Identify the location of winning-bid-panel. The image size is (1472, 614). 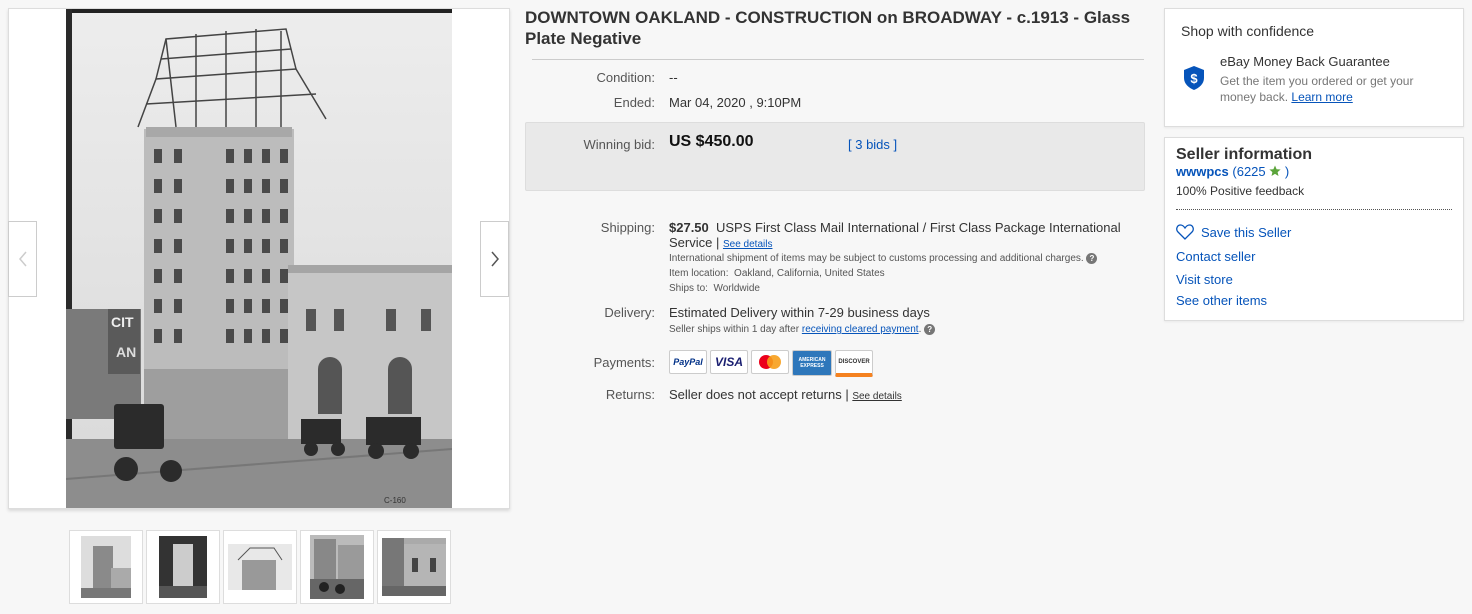
(835, 156).